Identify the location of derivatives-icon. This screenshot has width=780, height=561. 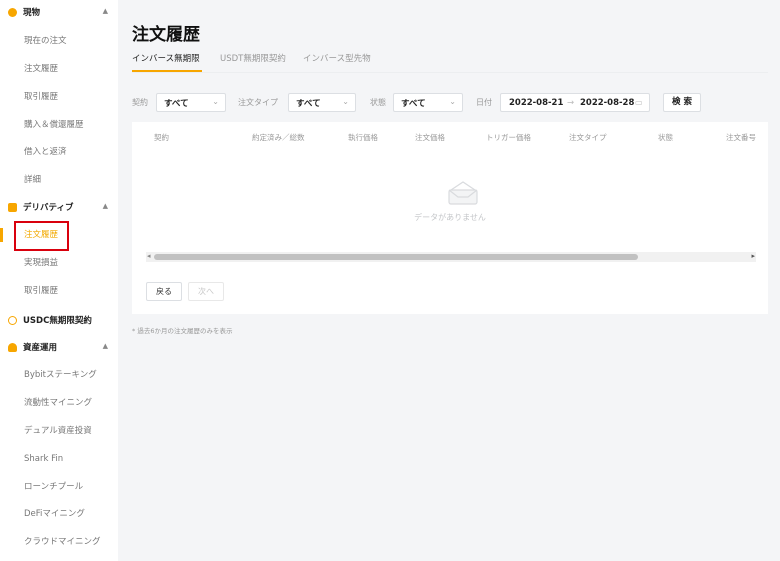
(12, 207).